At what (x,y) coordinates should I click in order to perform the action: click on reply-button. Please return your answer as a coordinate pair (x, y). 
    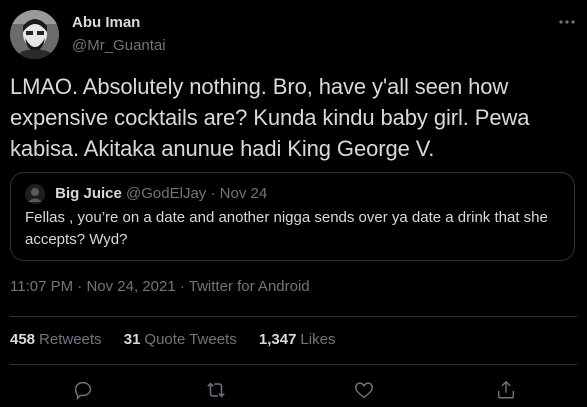
    Looking at the image, I should click on (83, 390).